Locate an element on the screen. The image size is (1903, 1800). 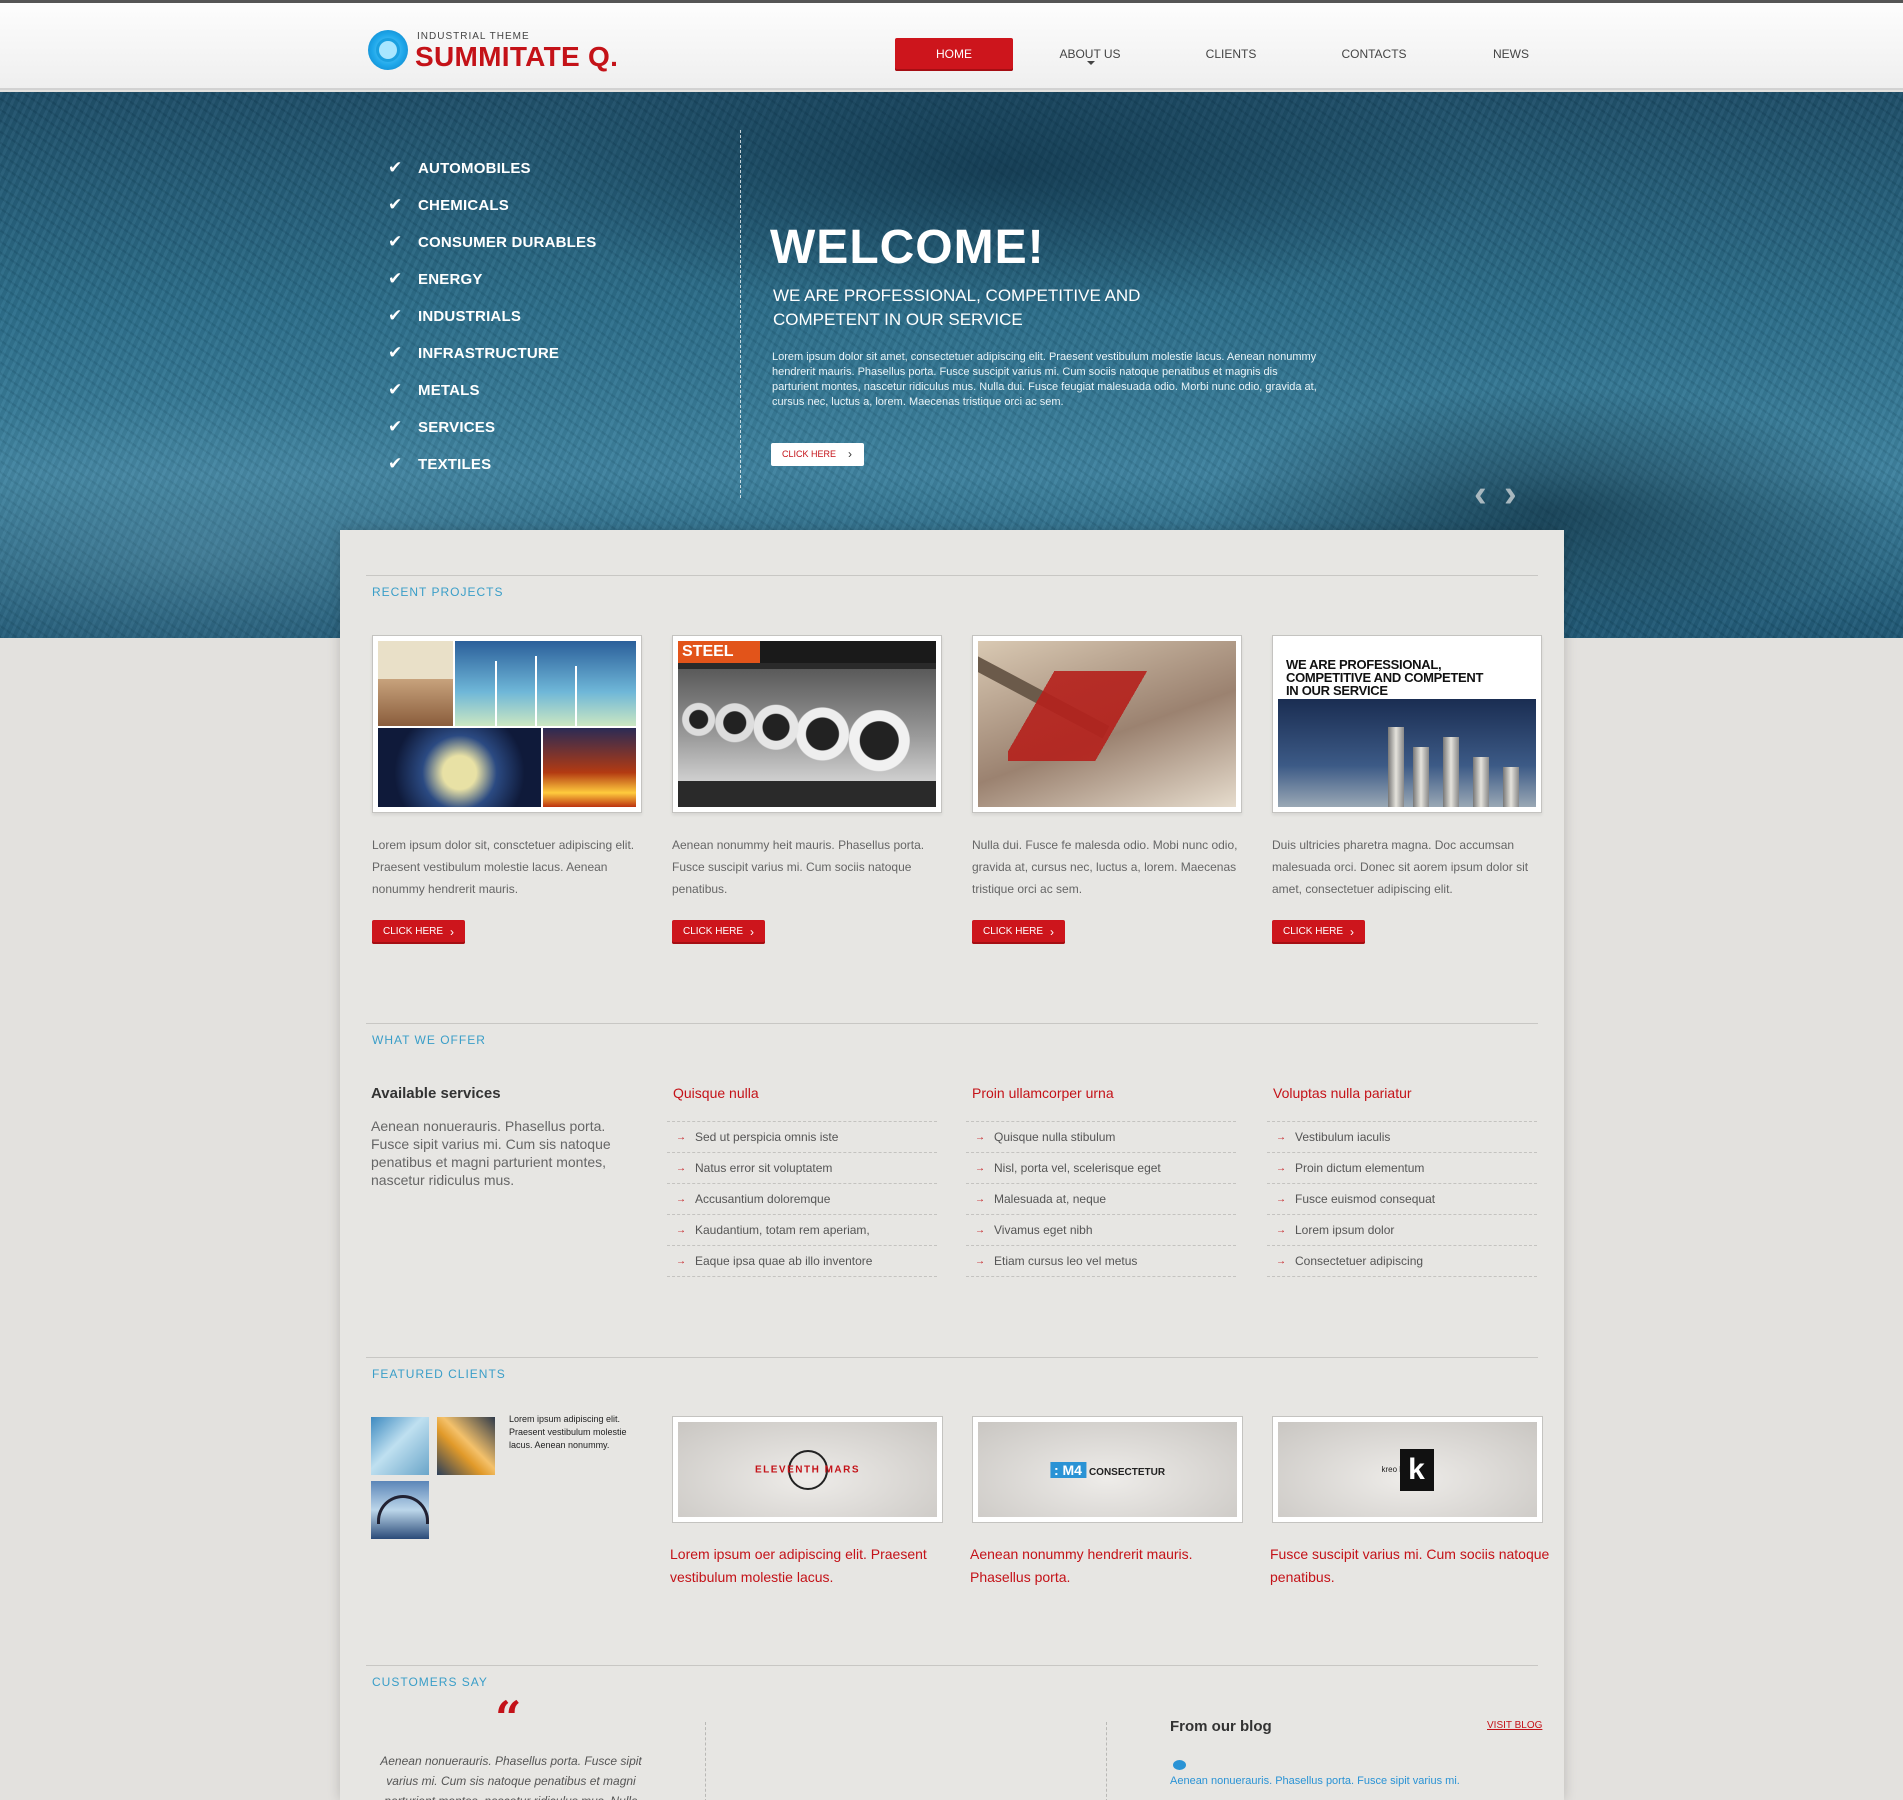
list-item: → Nisl, porta vel, scelerisque eget is located at coordinates (1101, 1168).